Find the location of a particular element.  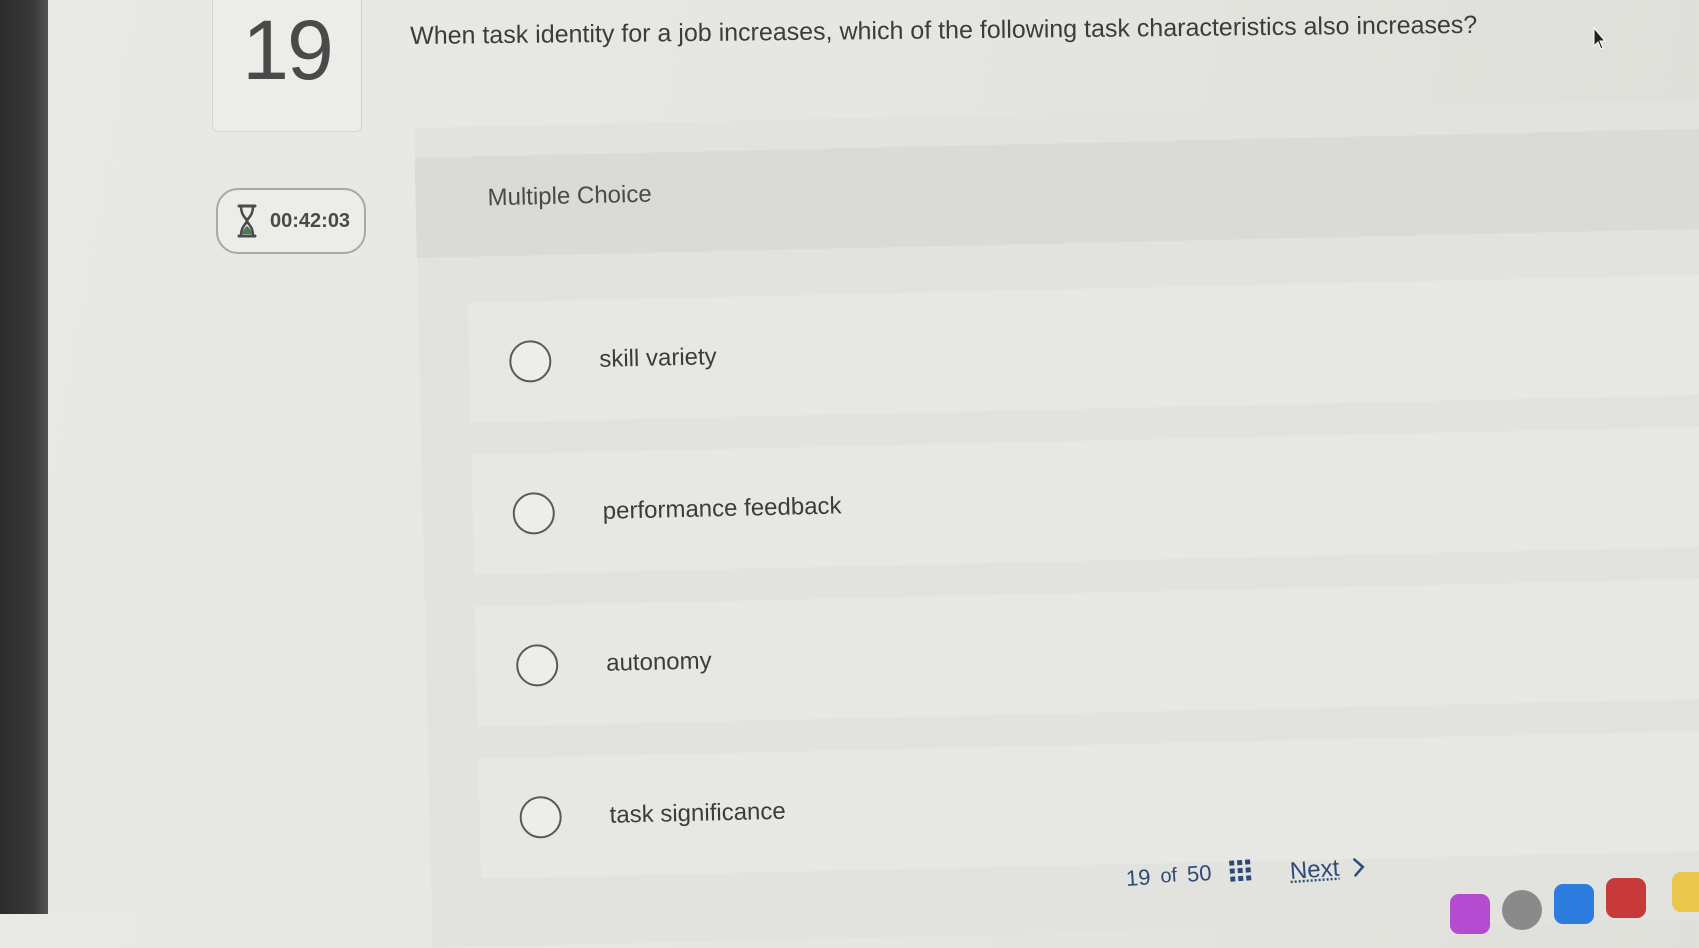

next-button: Next is located at coordinates (1327, 869).